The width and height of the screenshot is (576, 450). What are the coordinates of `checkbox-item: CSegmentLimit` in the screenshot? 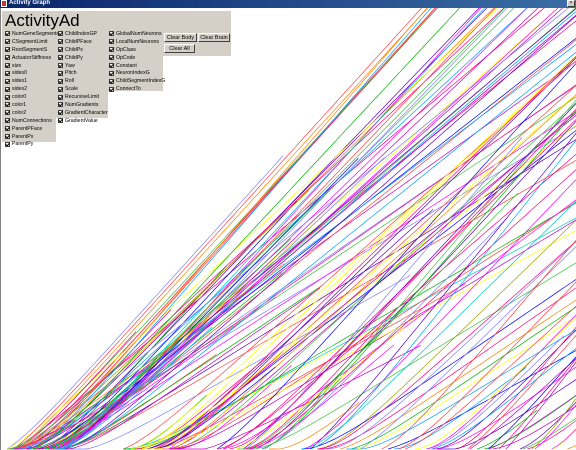 It's located at (32, 42).